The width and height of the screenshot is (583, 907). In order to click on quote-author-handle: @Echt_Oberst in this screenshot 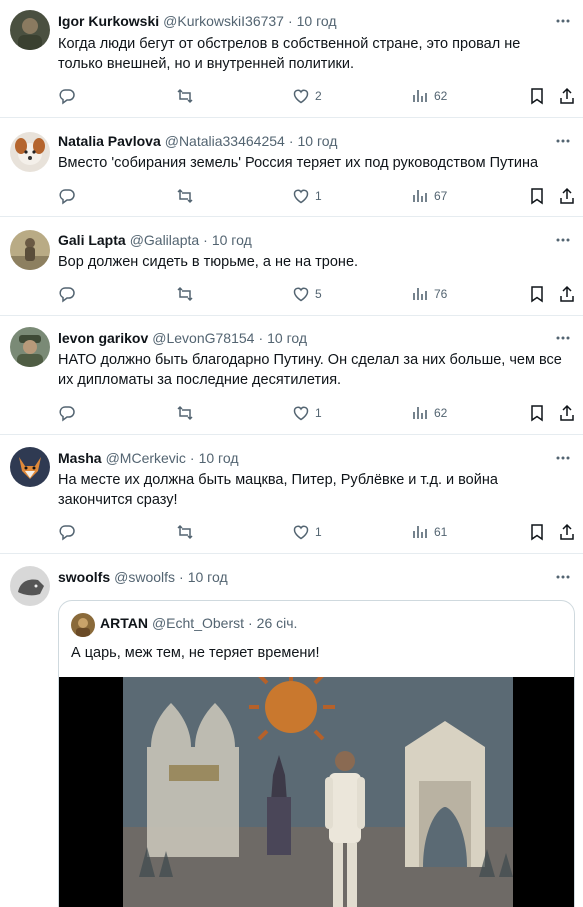, I will do `click(198, 623)`.